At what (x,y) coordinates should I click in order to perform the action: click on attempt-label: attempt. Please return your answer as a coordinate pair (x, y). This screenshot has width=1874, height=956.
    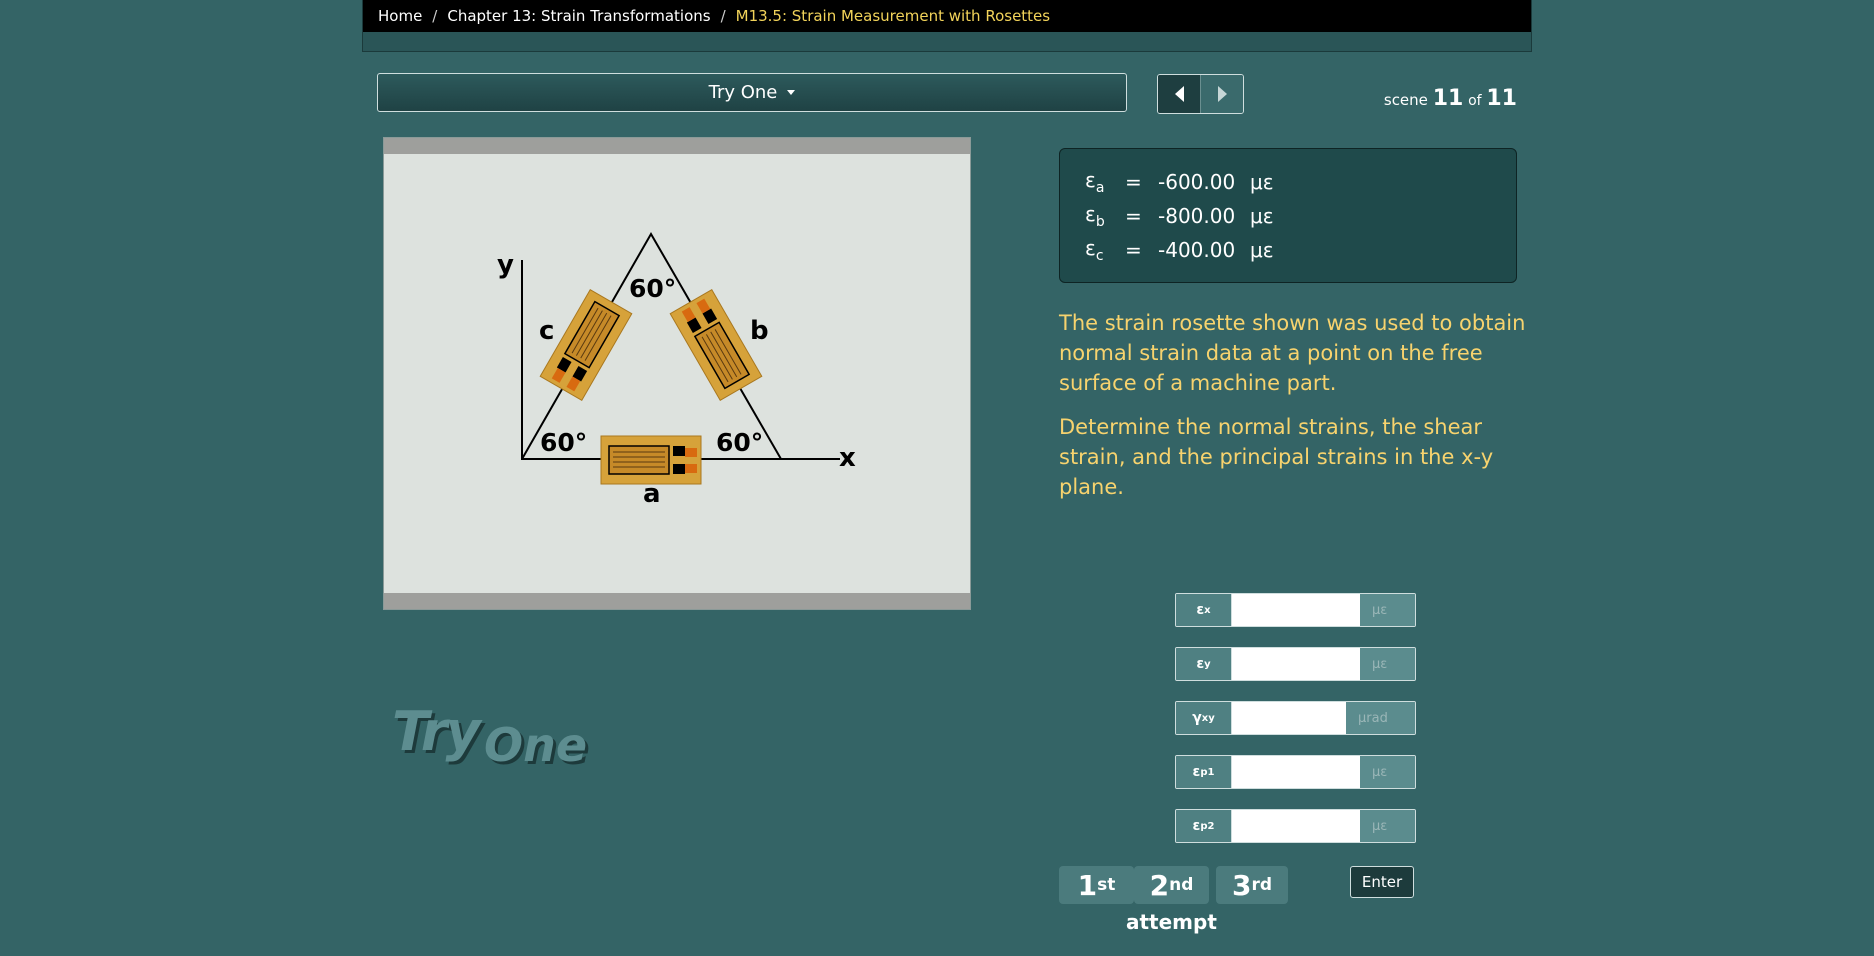
    Looking at the image, I should click on (1171, 922).